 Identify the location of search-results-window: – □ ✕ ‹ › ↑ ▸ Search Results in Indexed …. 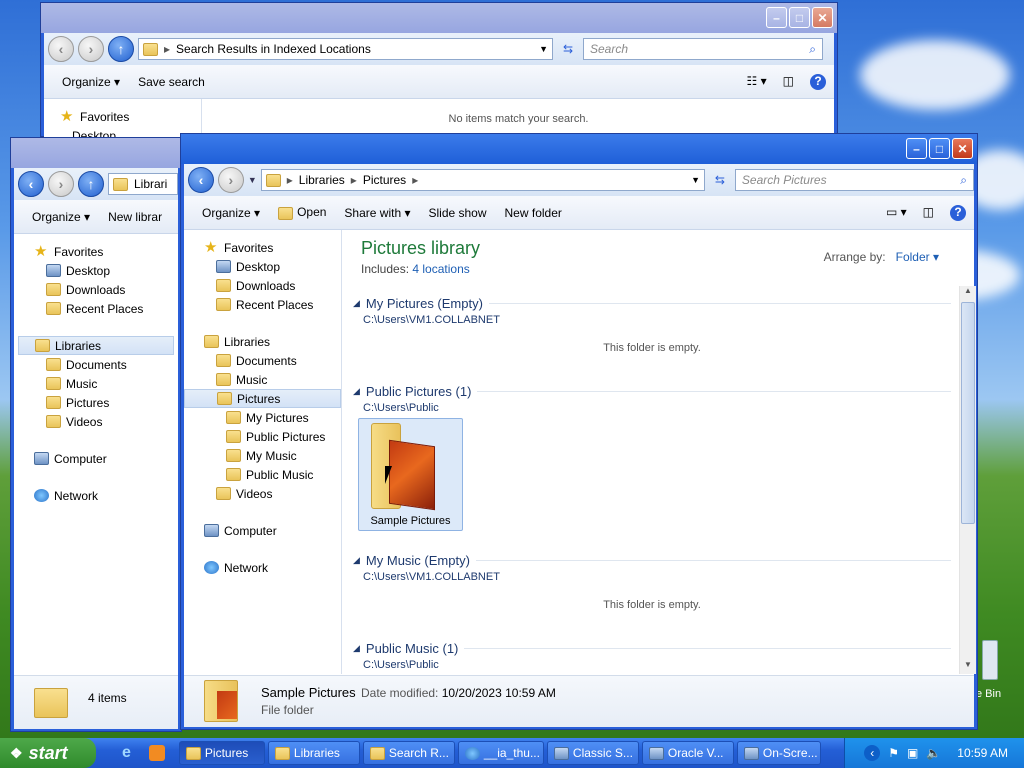
(439, 72).